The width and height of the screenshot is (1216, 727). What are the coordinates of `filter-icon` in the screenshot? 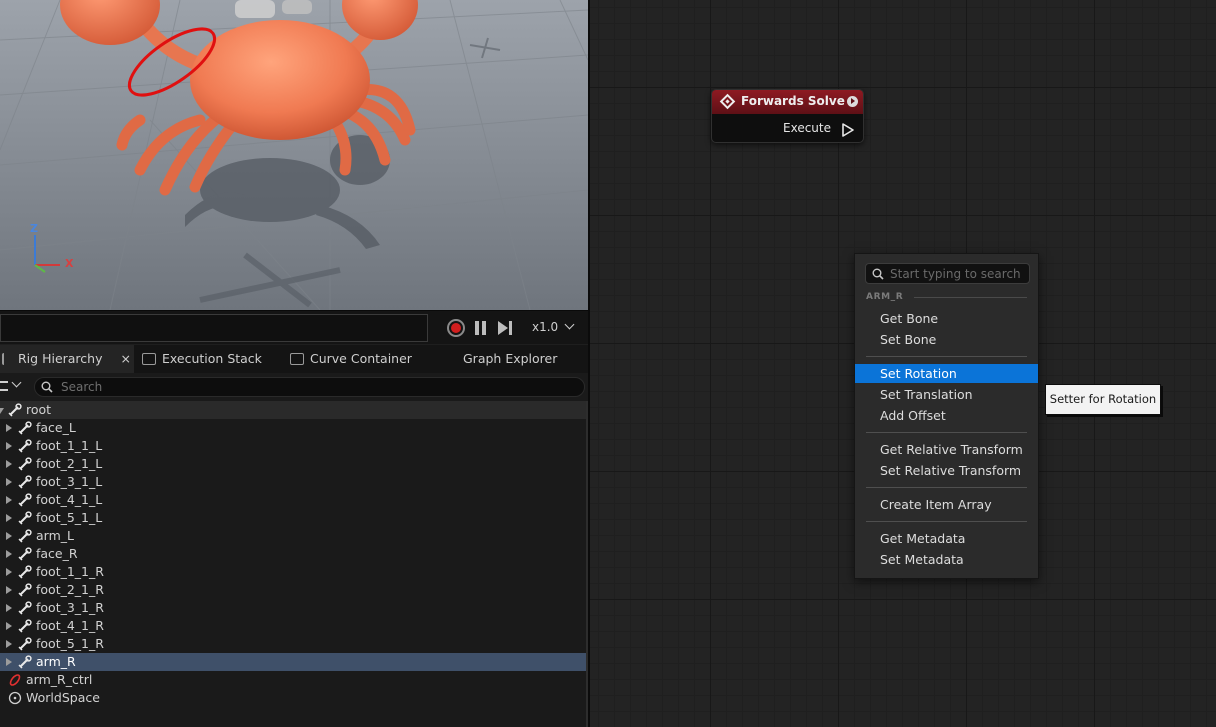 It's located at (4, 386).